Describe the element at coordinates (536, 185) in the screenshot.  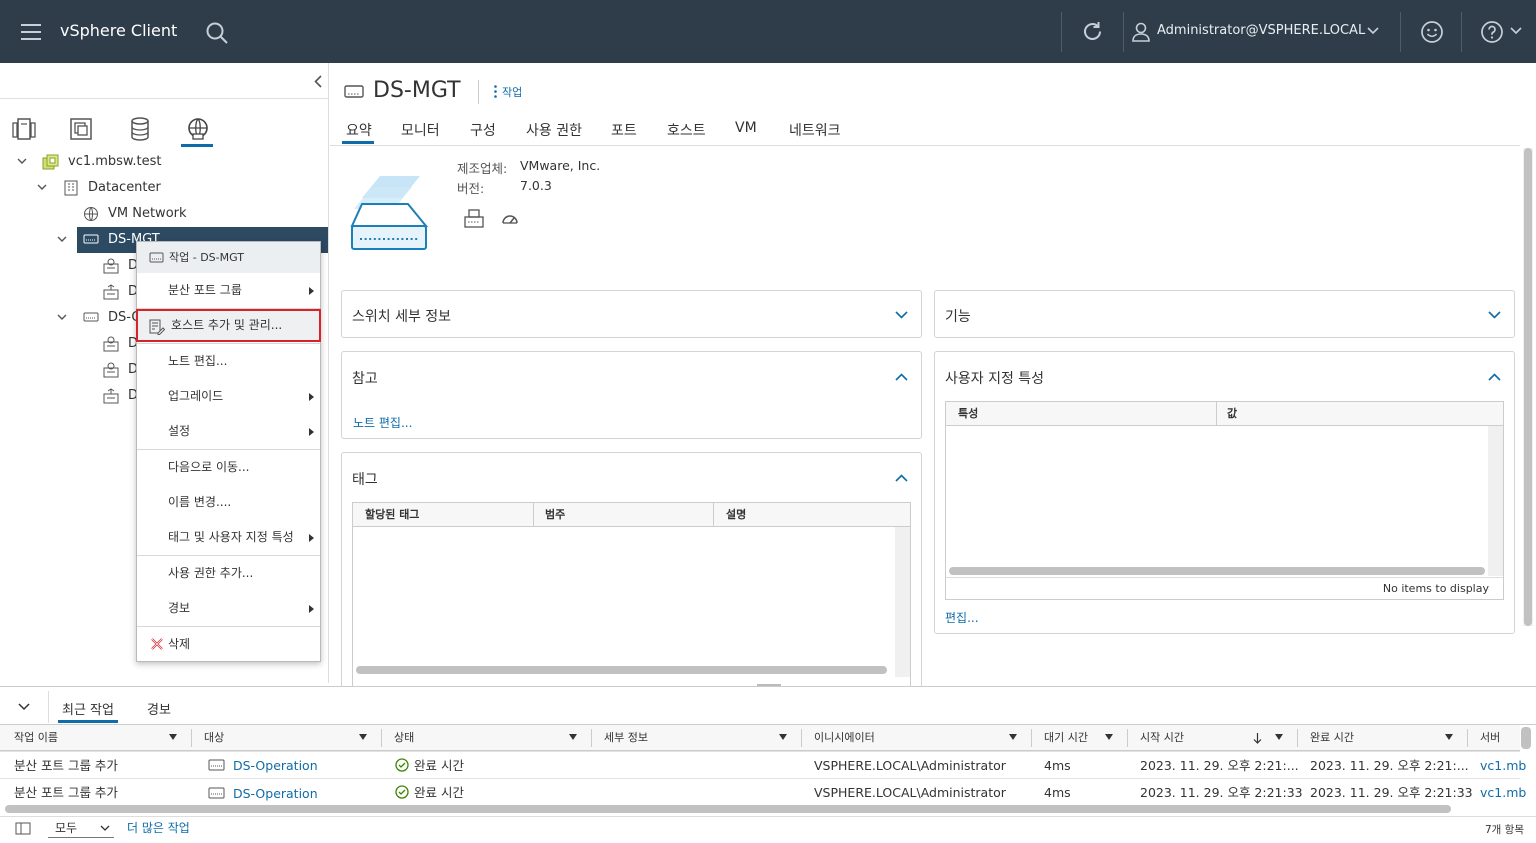
I see `version-value: 7.0.3` at that location.